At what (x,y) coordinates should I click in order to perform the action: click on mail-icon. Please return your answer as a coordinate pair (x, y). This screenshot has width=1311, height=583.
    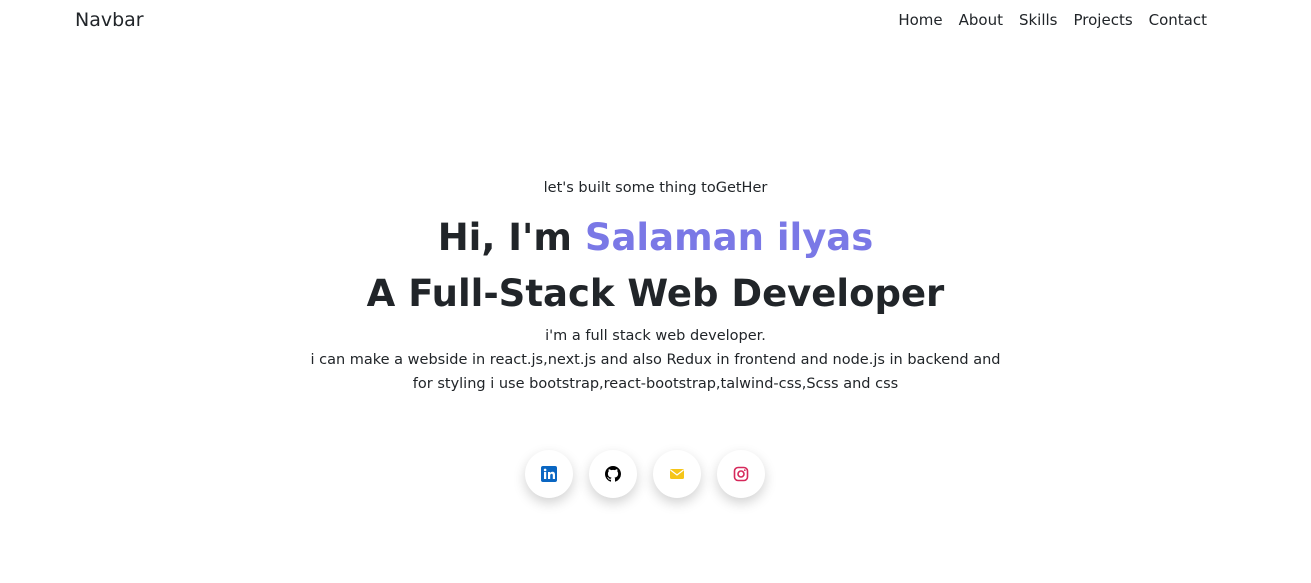
    Looking at the image, I should click on (677, 474).